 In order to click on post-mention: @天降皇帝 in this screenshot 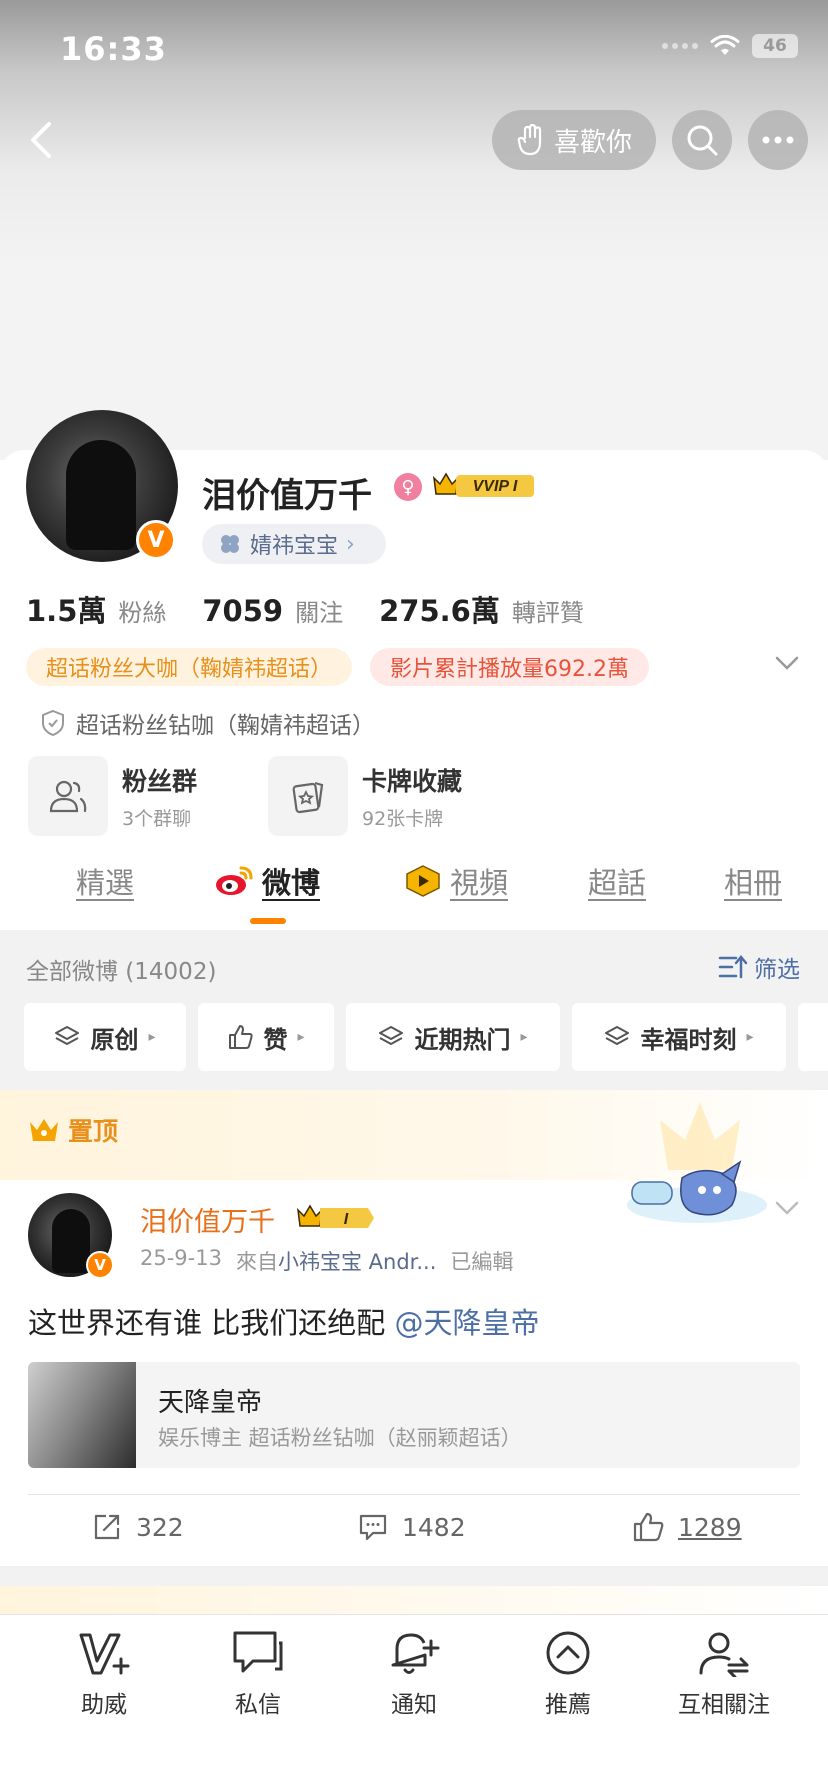, I will do `click(466, 1323)`.